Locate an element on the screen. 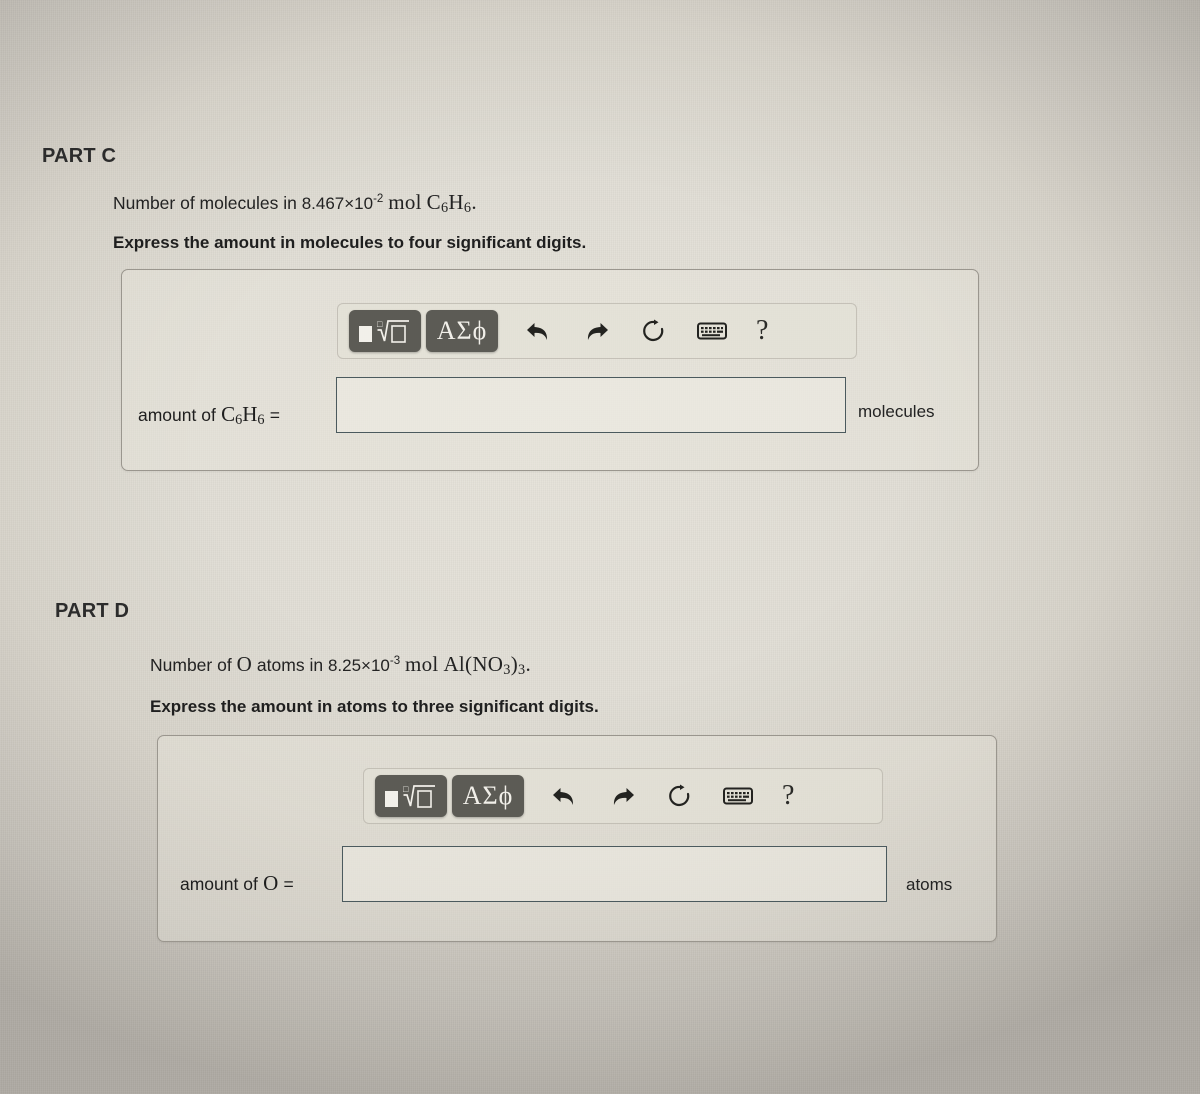 The image size is (1200, 1094). part-c-unit-label: molecules is located at coordinates (896, 411).